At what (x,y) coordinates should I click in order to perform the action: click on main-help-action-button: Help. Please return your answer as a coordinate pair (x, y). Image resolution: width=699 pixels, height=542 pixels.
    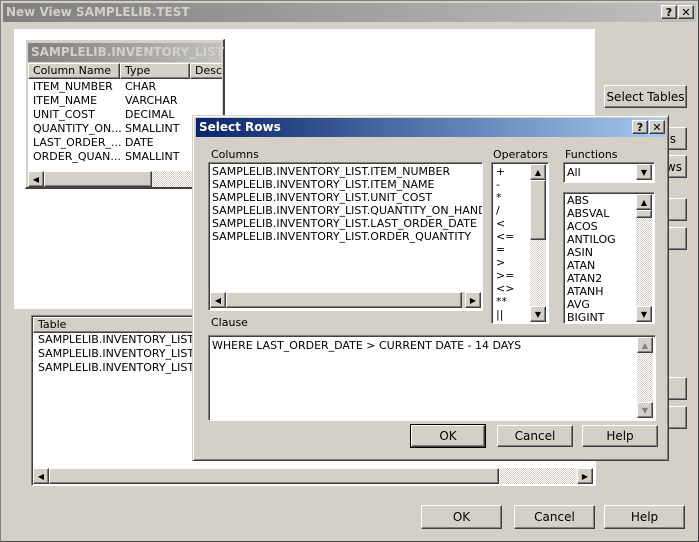
    Looking at the image, I should click on (644, 517).